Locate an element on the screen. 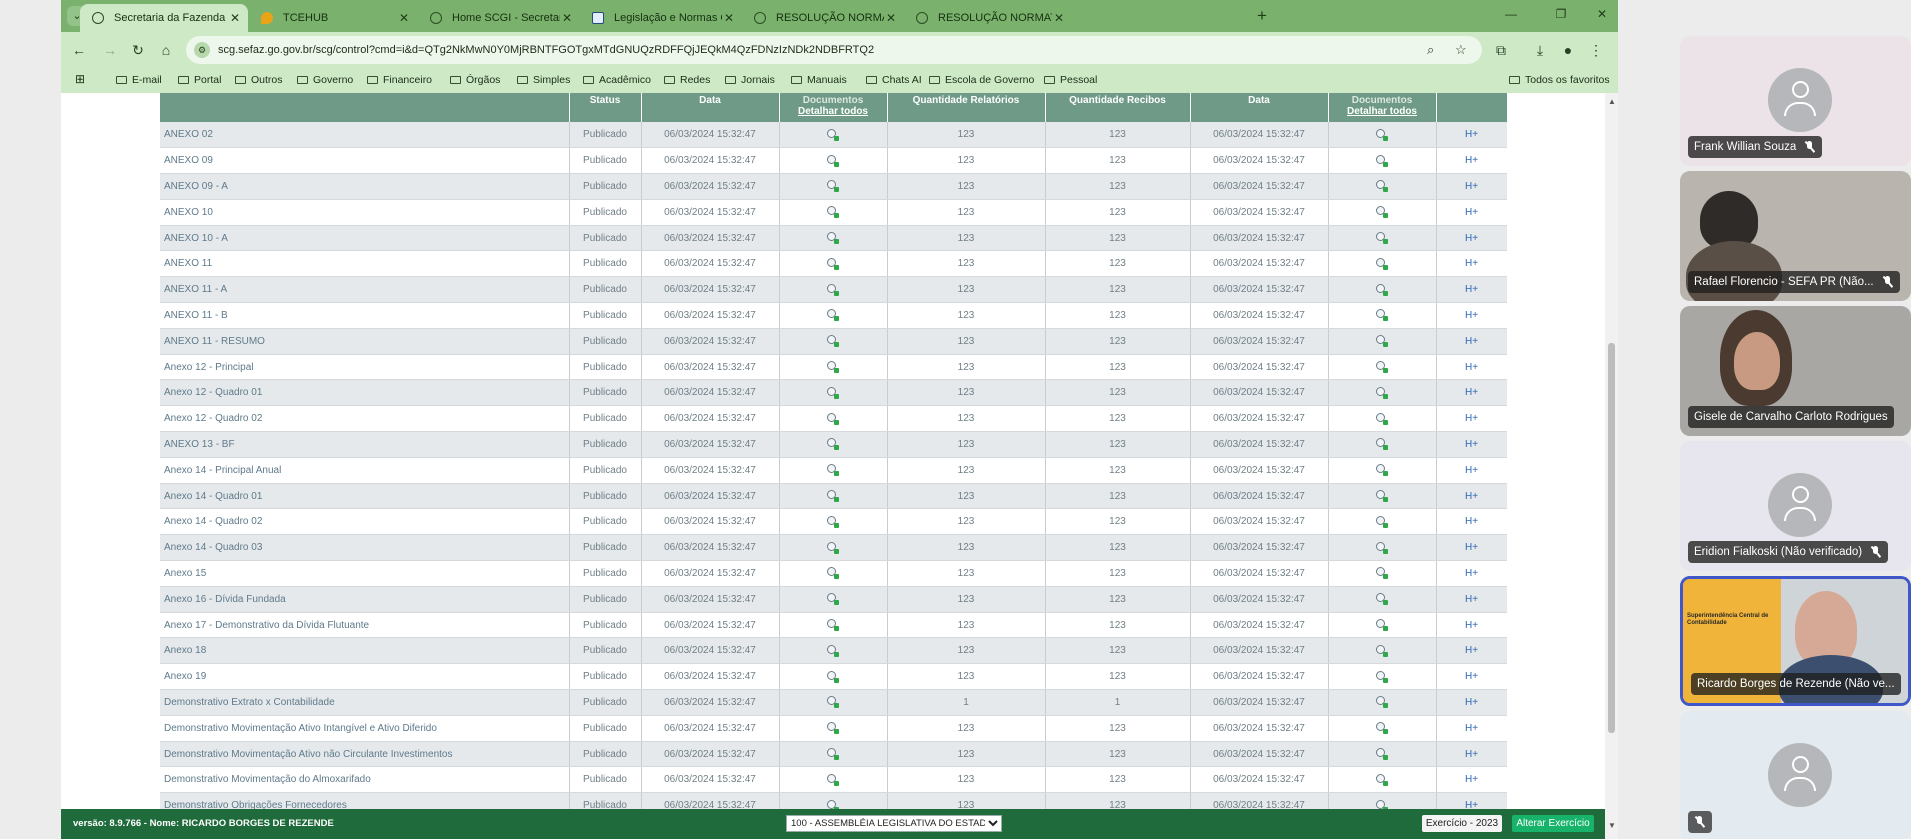  restore-icon: ❐ is located at coordinates (1561, 14).